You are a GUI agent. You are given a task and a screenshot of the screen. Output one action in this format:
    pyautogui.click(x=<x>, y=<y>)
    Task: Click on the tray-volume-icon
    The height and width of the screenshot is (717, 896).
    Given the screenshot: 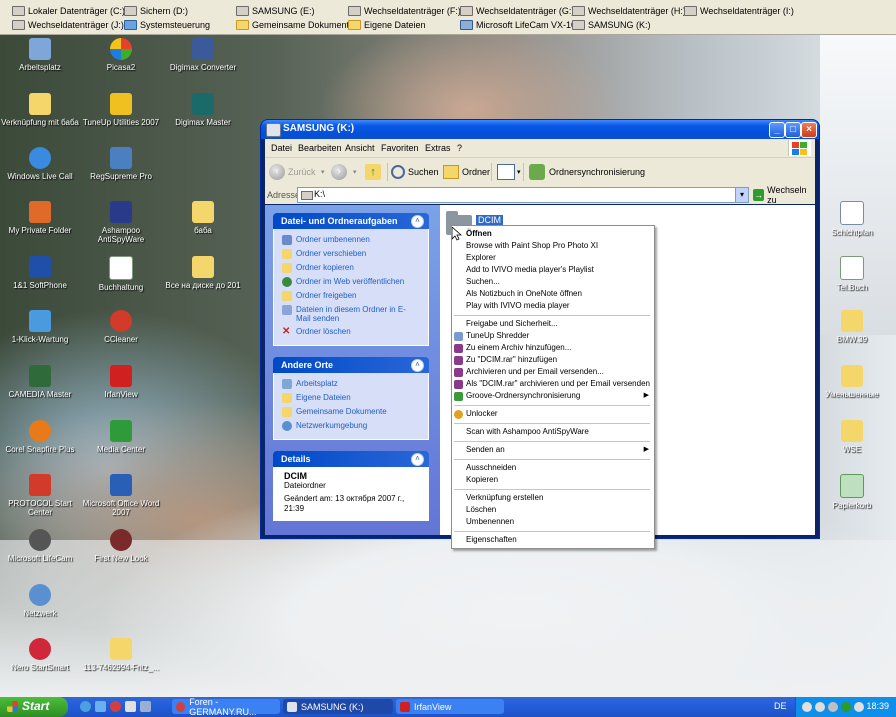 What is the action you would take?
    pyautogui.click(x=833, y=707)
    